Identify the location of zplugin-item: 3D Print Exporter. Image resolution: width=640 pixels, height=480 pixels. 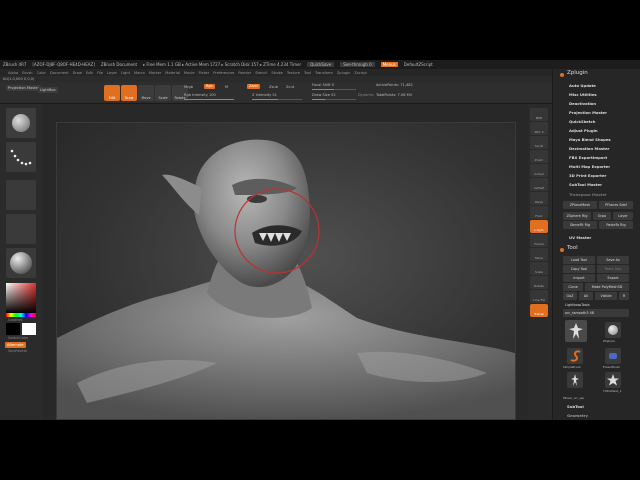
(587, 175).